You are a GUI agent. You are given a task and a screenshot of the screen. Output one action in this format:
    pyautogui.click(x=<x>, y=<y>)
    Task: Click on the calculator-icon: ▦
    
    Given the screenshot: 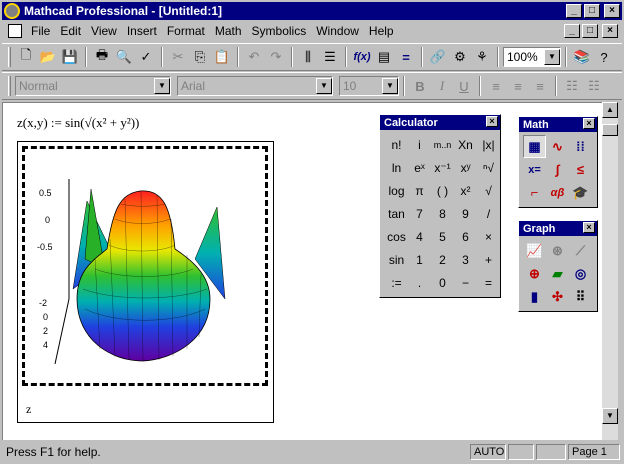 What is the action you would take?
    pyautogui.click(x=534, y=146)
    